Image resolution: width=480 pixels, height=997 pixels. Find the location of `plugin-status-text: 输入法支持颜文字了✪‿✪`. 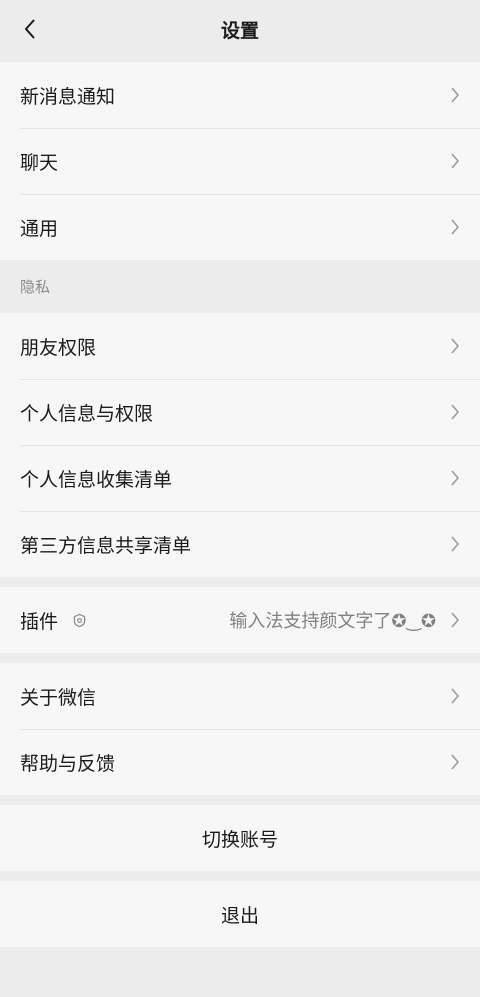

plugin-status-text: 输入法支持颜文字了✪‿✪ is located at coordinates (332, 621).